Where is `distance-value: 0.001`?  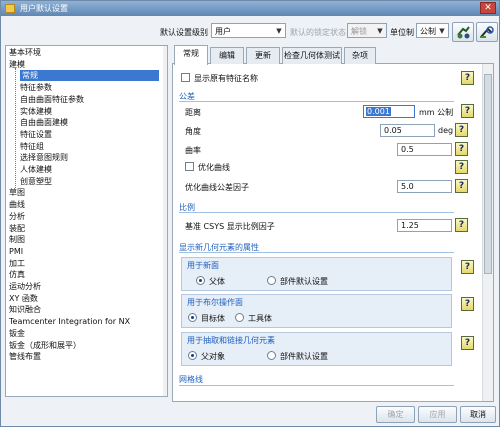
distance-value: 0.001 is located at coordinates (378, 111).